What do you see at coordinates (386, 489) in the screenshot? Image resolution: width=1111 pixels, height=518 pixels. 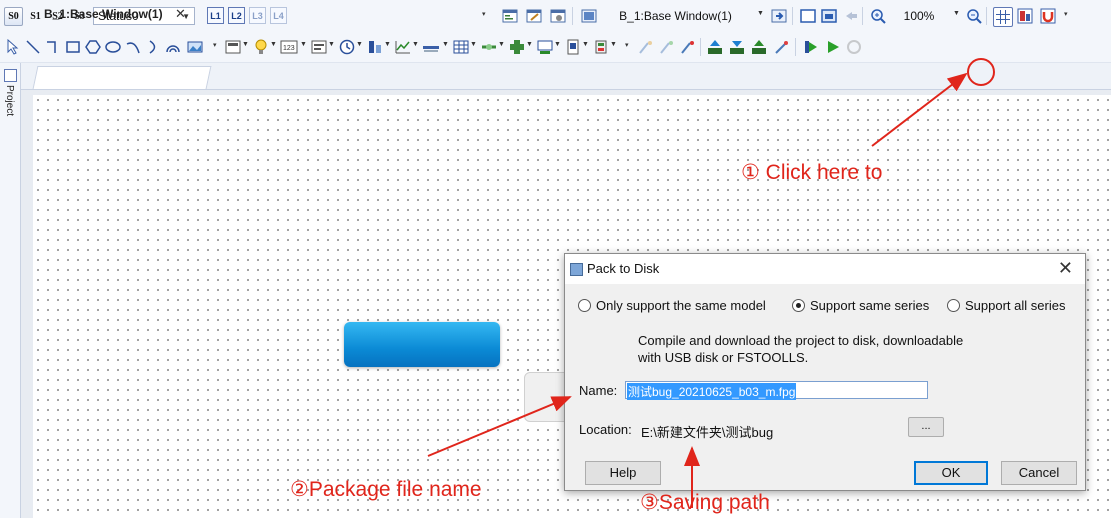 I see `annotation-package-file-name: ②Package file name` at bounding box center [386, 489].